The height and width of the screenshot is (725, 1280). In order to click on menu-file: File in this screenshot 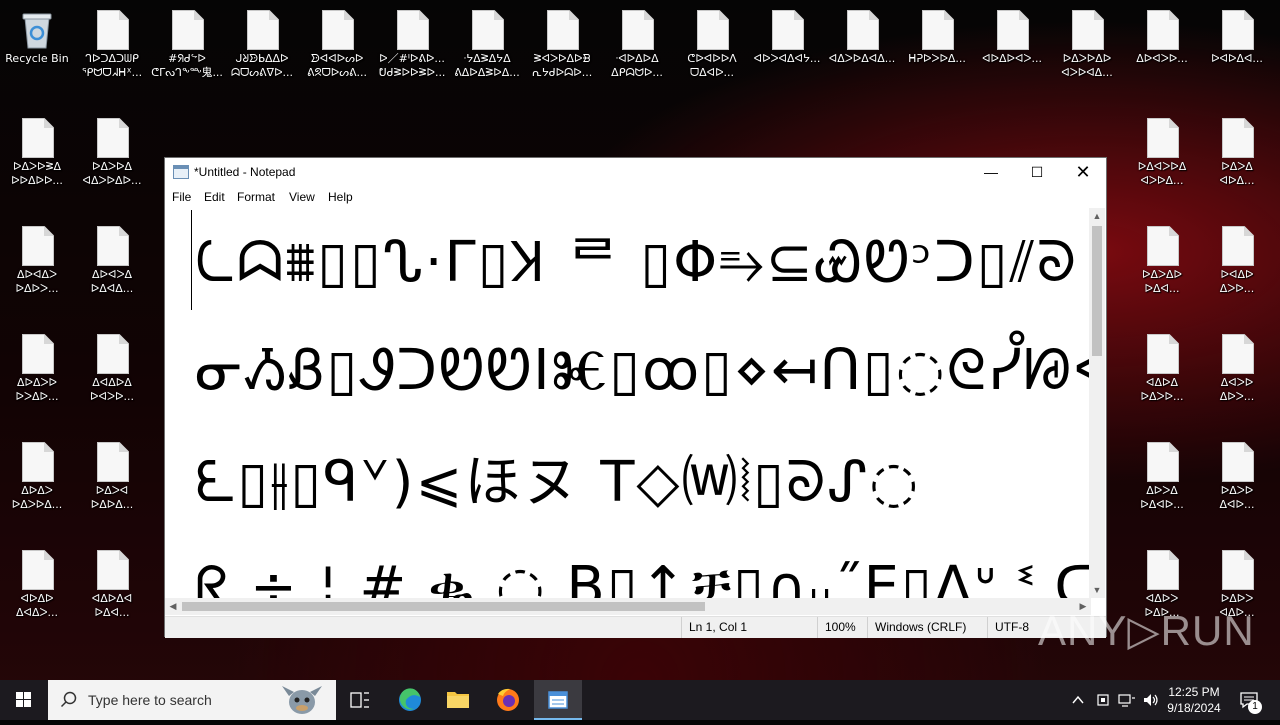, I will do `click(181, 197)`.